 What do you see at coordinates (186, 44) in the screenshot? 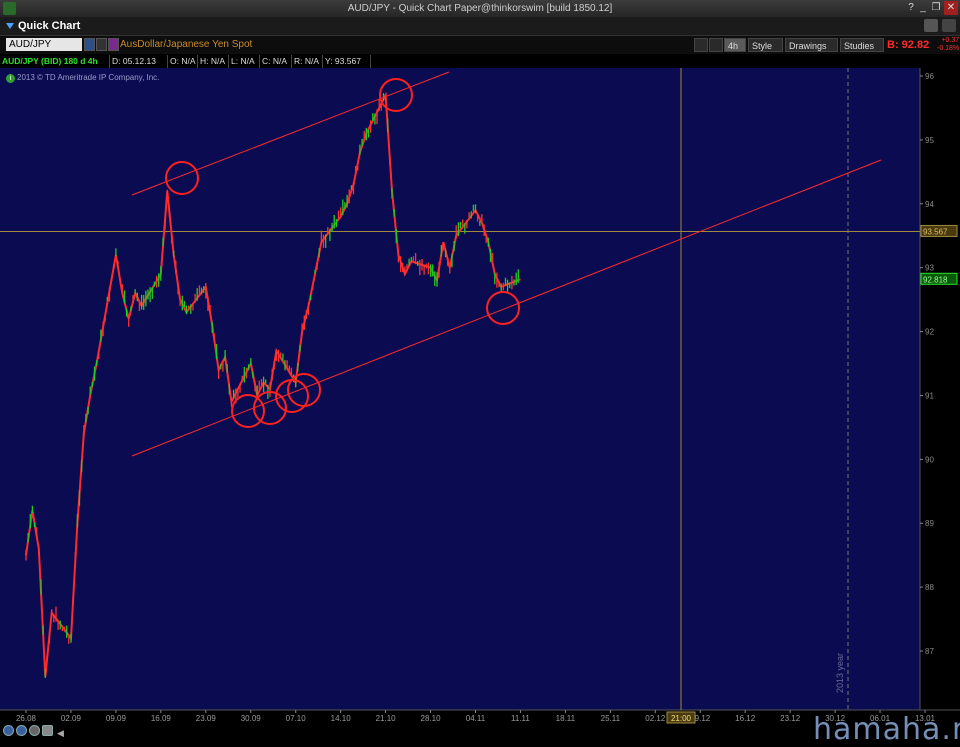
I see `symbol-description: AusDollar/Japanese Yen Spot` at bounding box center [186, 44].